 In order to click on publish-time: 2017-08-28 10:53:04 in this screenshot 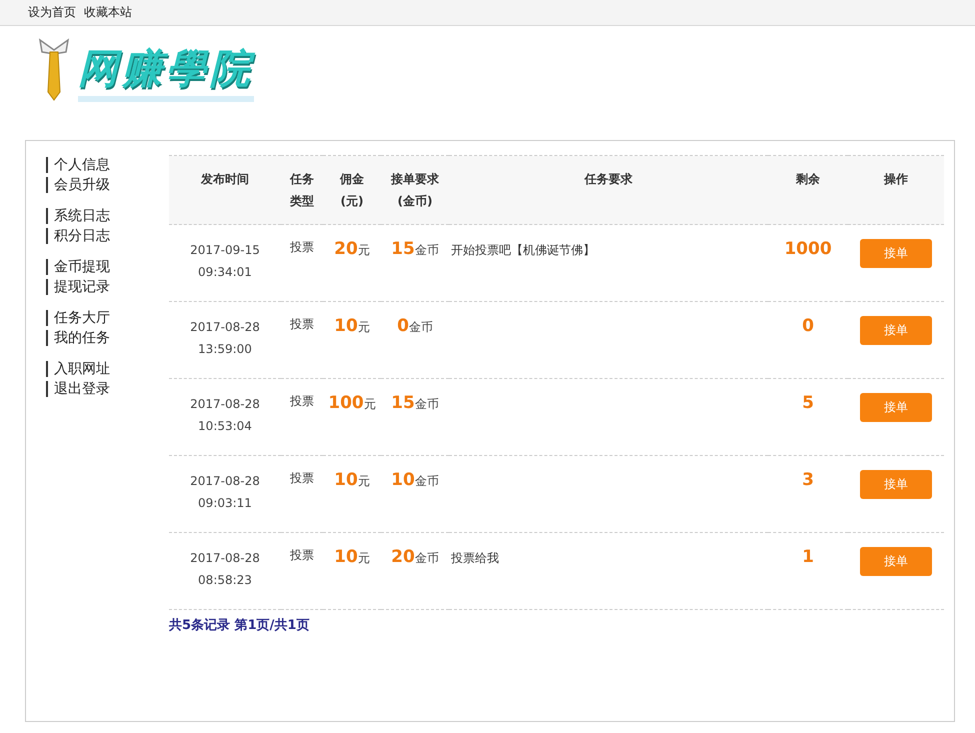, I will do `click(225, 415)`.